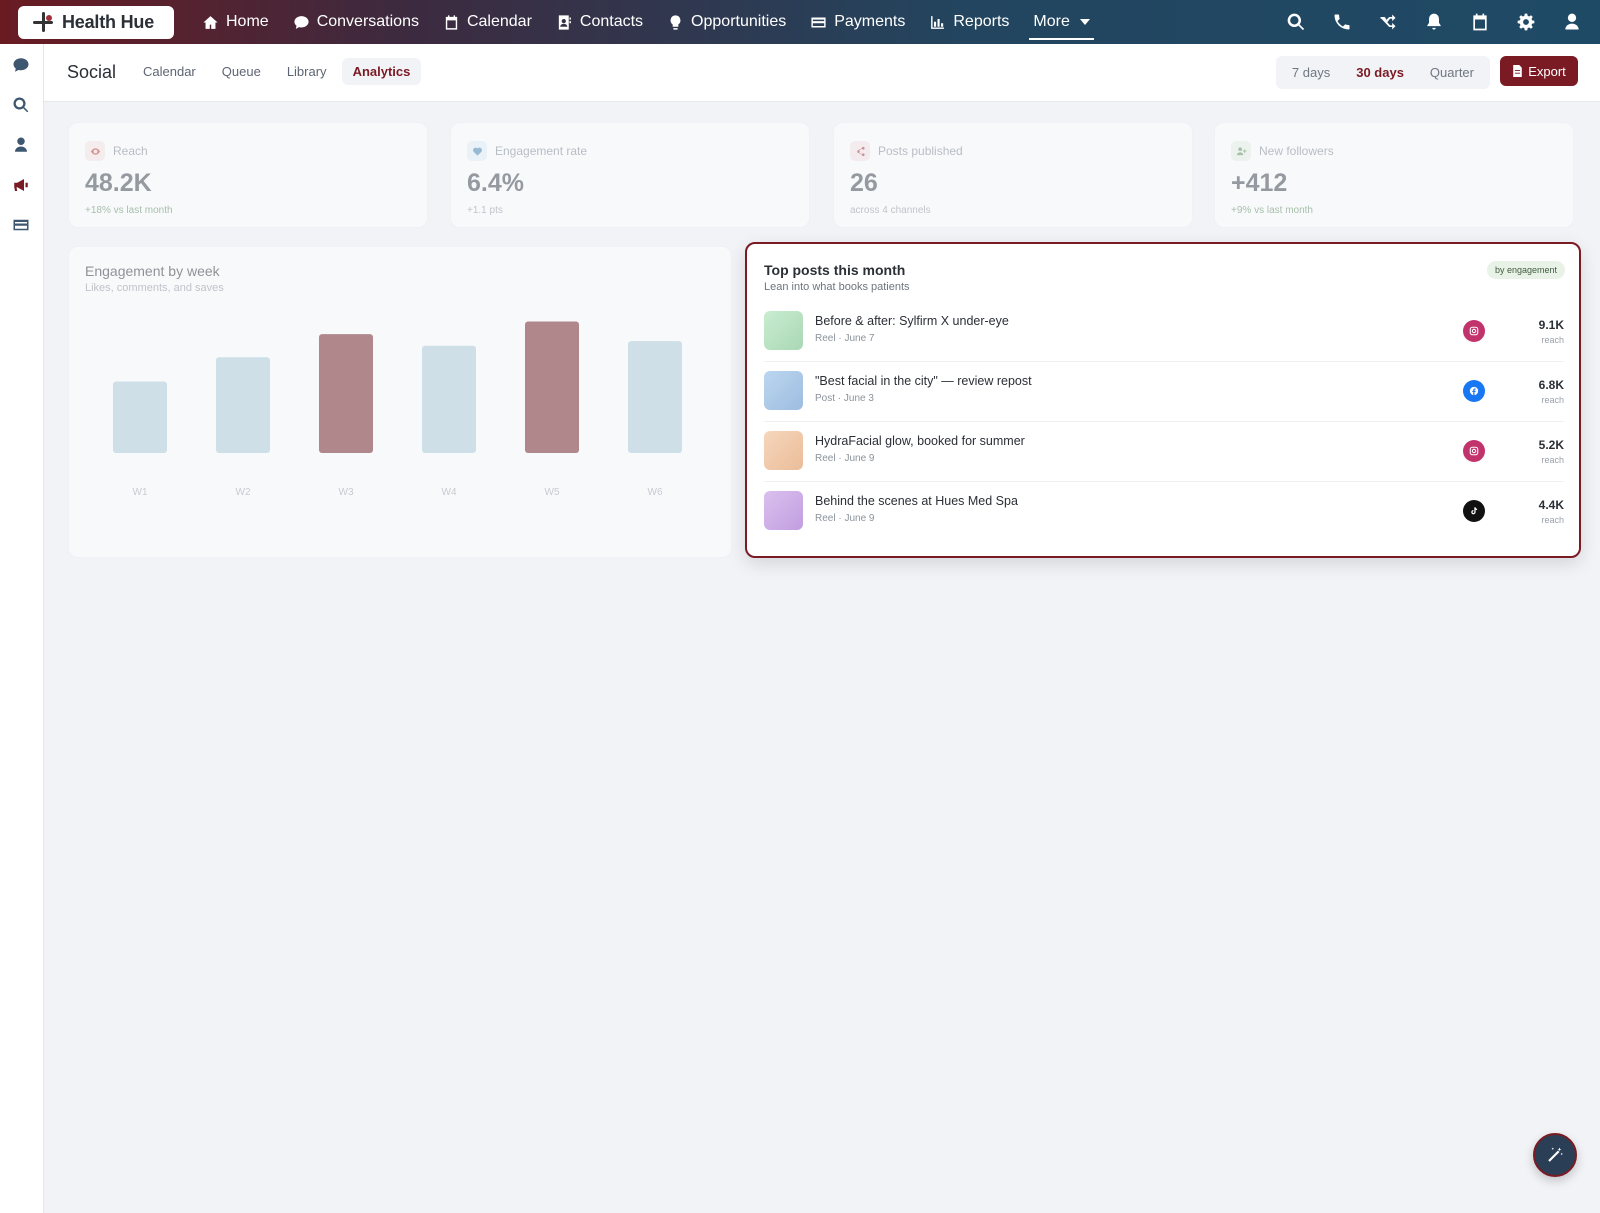  Describe the element at coordinates (726, 22) in the screenshot. I see `nav-item-opportunities: Opportunities` at that location.